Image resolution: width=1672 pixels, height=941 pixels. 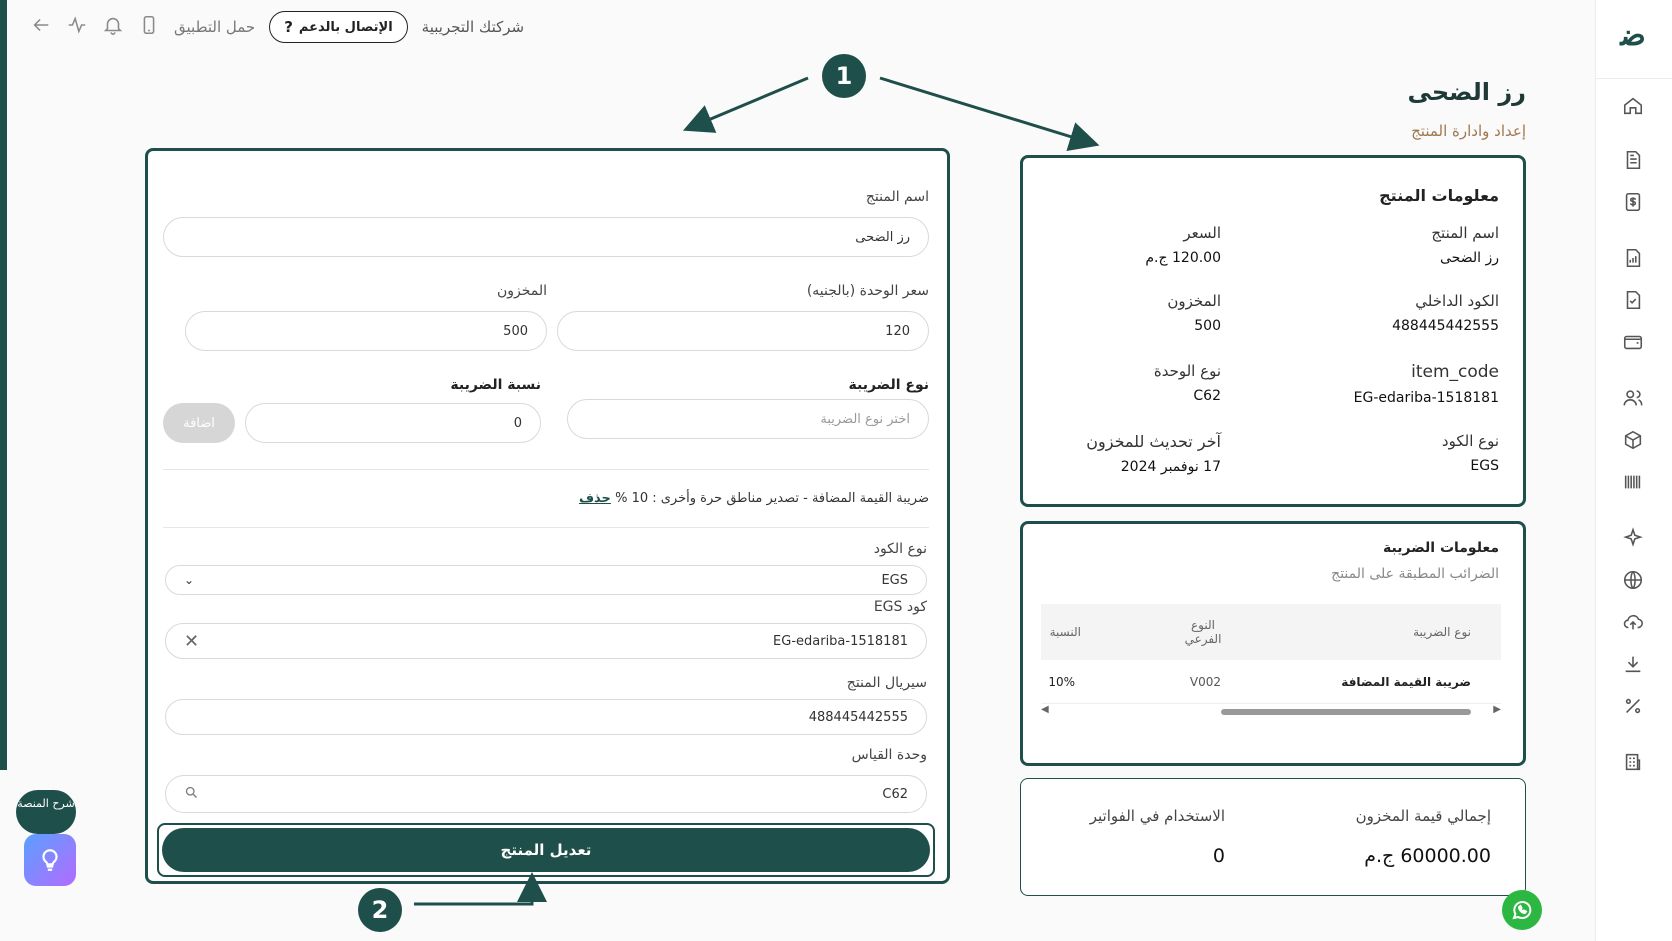 I want to click on support-label: الإتصال بالدعم, so click(x=345, y=27).